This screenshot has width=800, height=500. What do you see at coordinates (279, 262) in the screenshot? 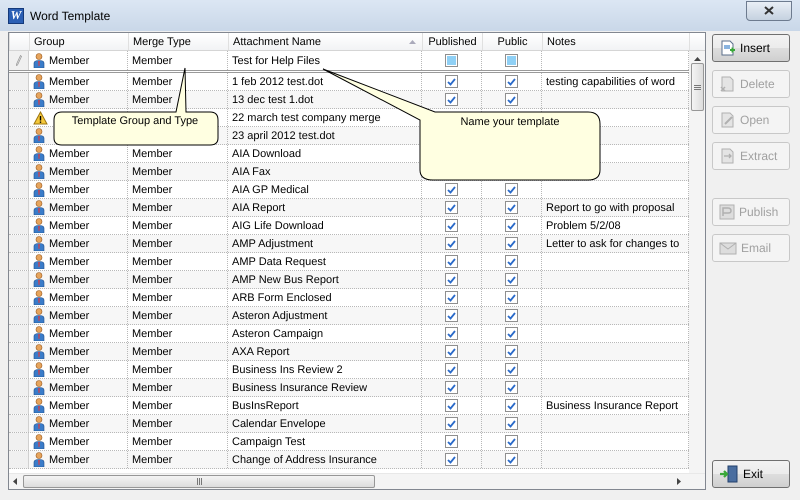
I see `table-cell: AMP Data Request` at bounding box center [279, 262].